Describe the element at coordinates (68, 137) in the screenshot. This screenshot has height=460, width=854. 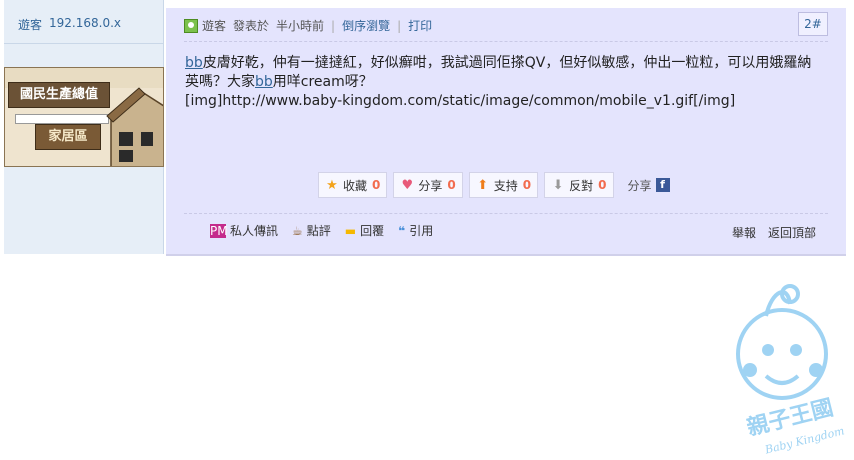
I see `banner-subtitle: 家居區` at that location.